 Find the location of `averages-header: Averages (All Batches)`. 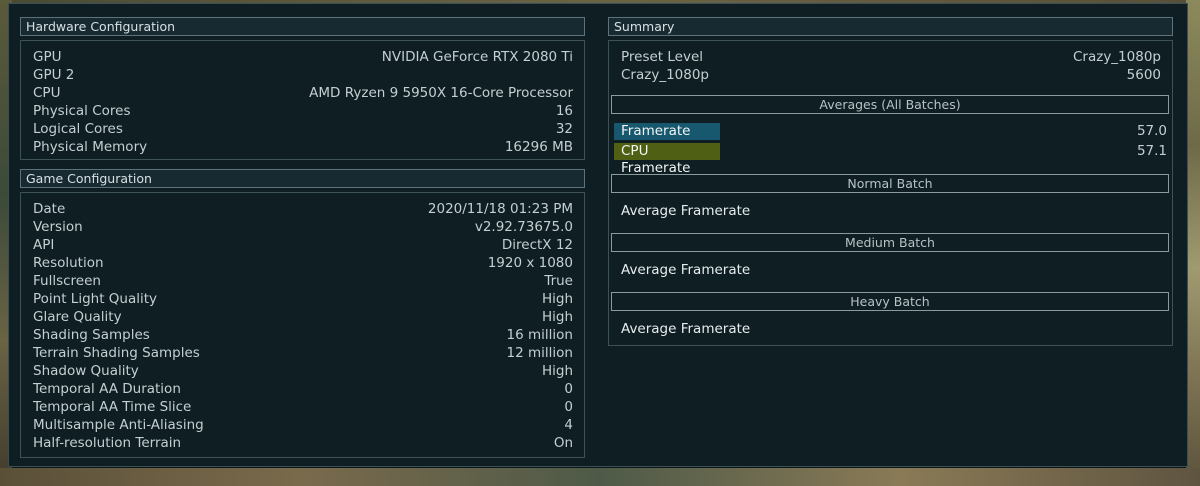

averages-header: Averages (All Batches) is located at coordinates (890, 104).